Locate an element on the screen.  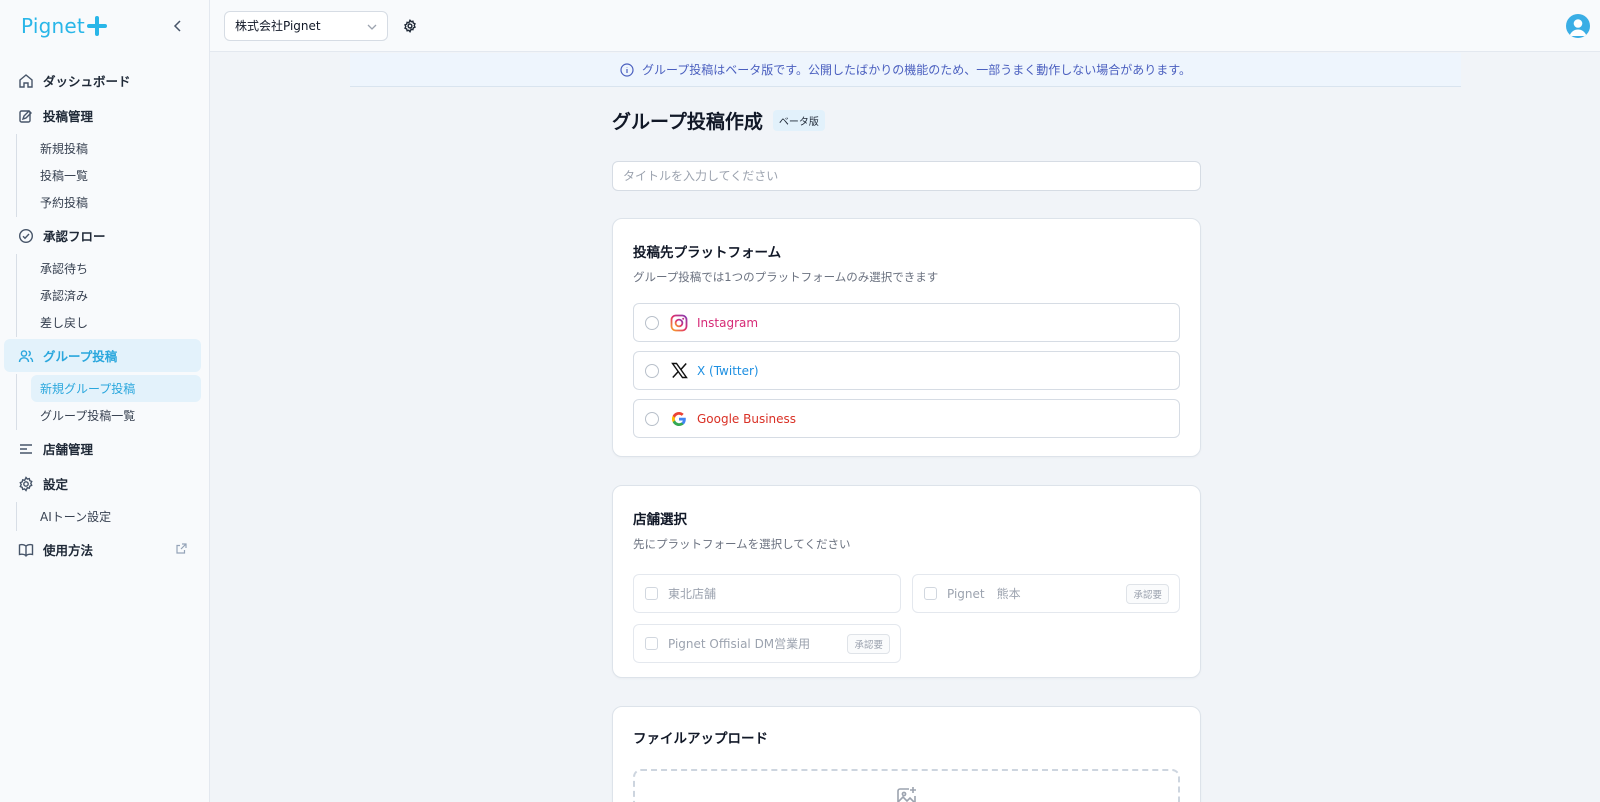
nav-post-list: 投稿一覧 is located at coordinates (116, 175).